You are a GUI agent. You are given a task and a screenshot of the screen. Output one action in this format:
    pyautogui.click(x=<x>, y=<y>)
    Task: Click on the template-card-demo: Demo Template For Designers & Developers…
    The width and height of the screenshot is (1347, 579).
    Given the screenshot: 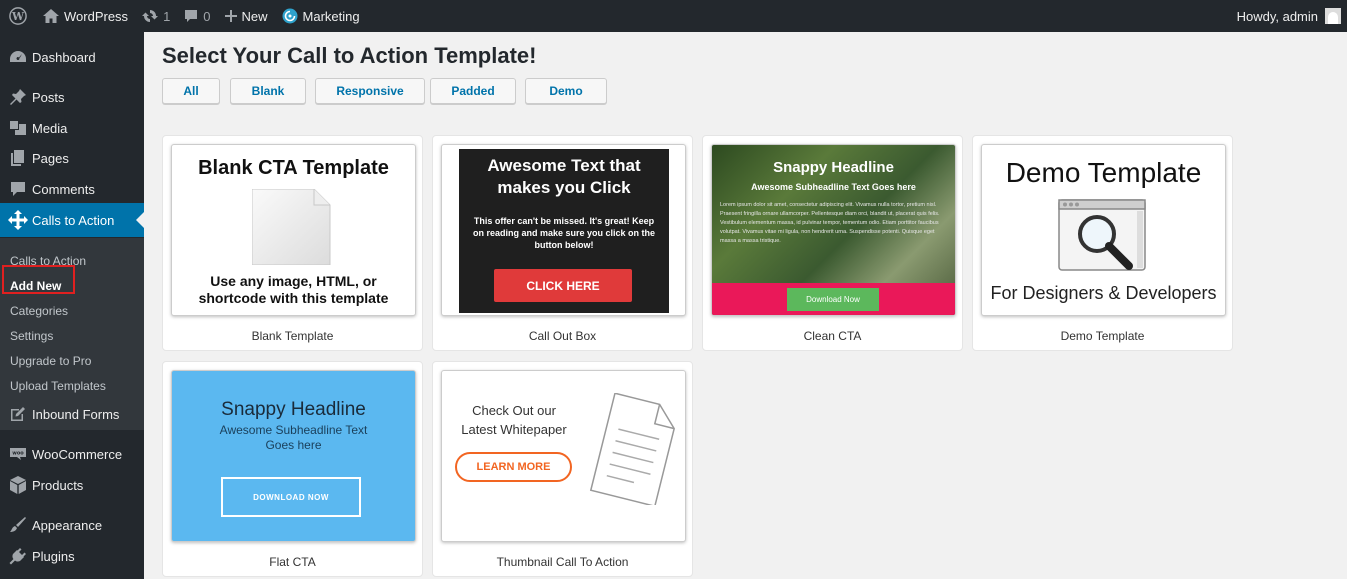 What is the action you would take?
    pyautogui.click(x=1102, y=243)
    